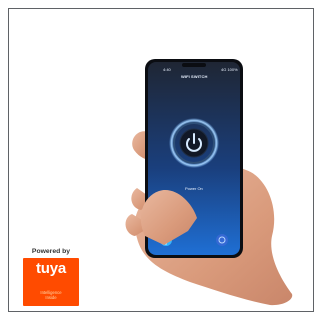 Image resolution: width=322 pixels, height=320 pixels. I want to click on power-status: Power On, so click(194, 188).